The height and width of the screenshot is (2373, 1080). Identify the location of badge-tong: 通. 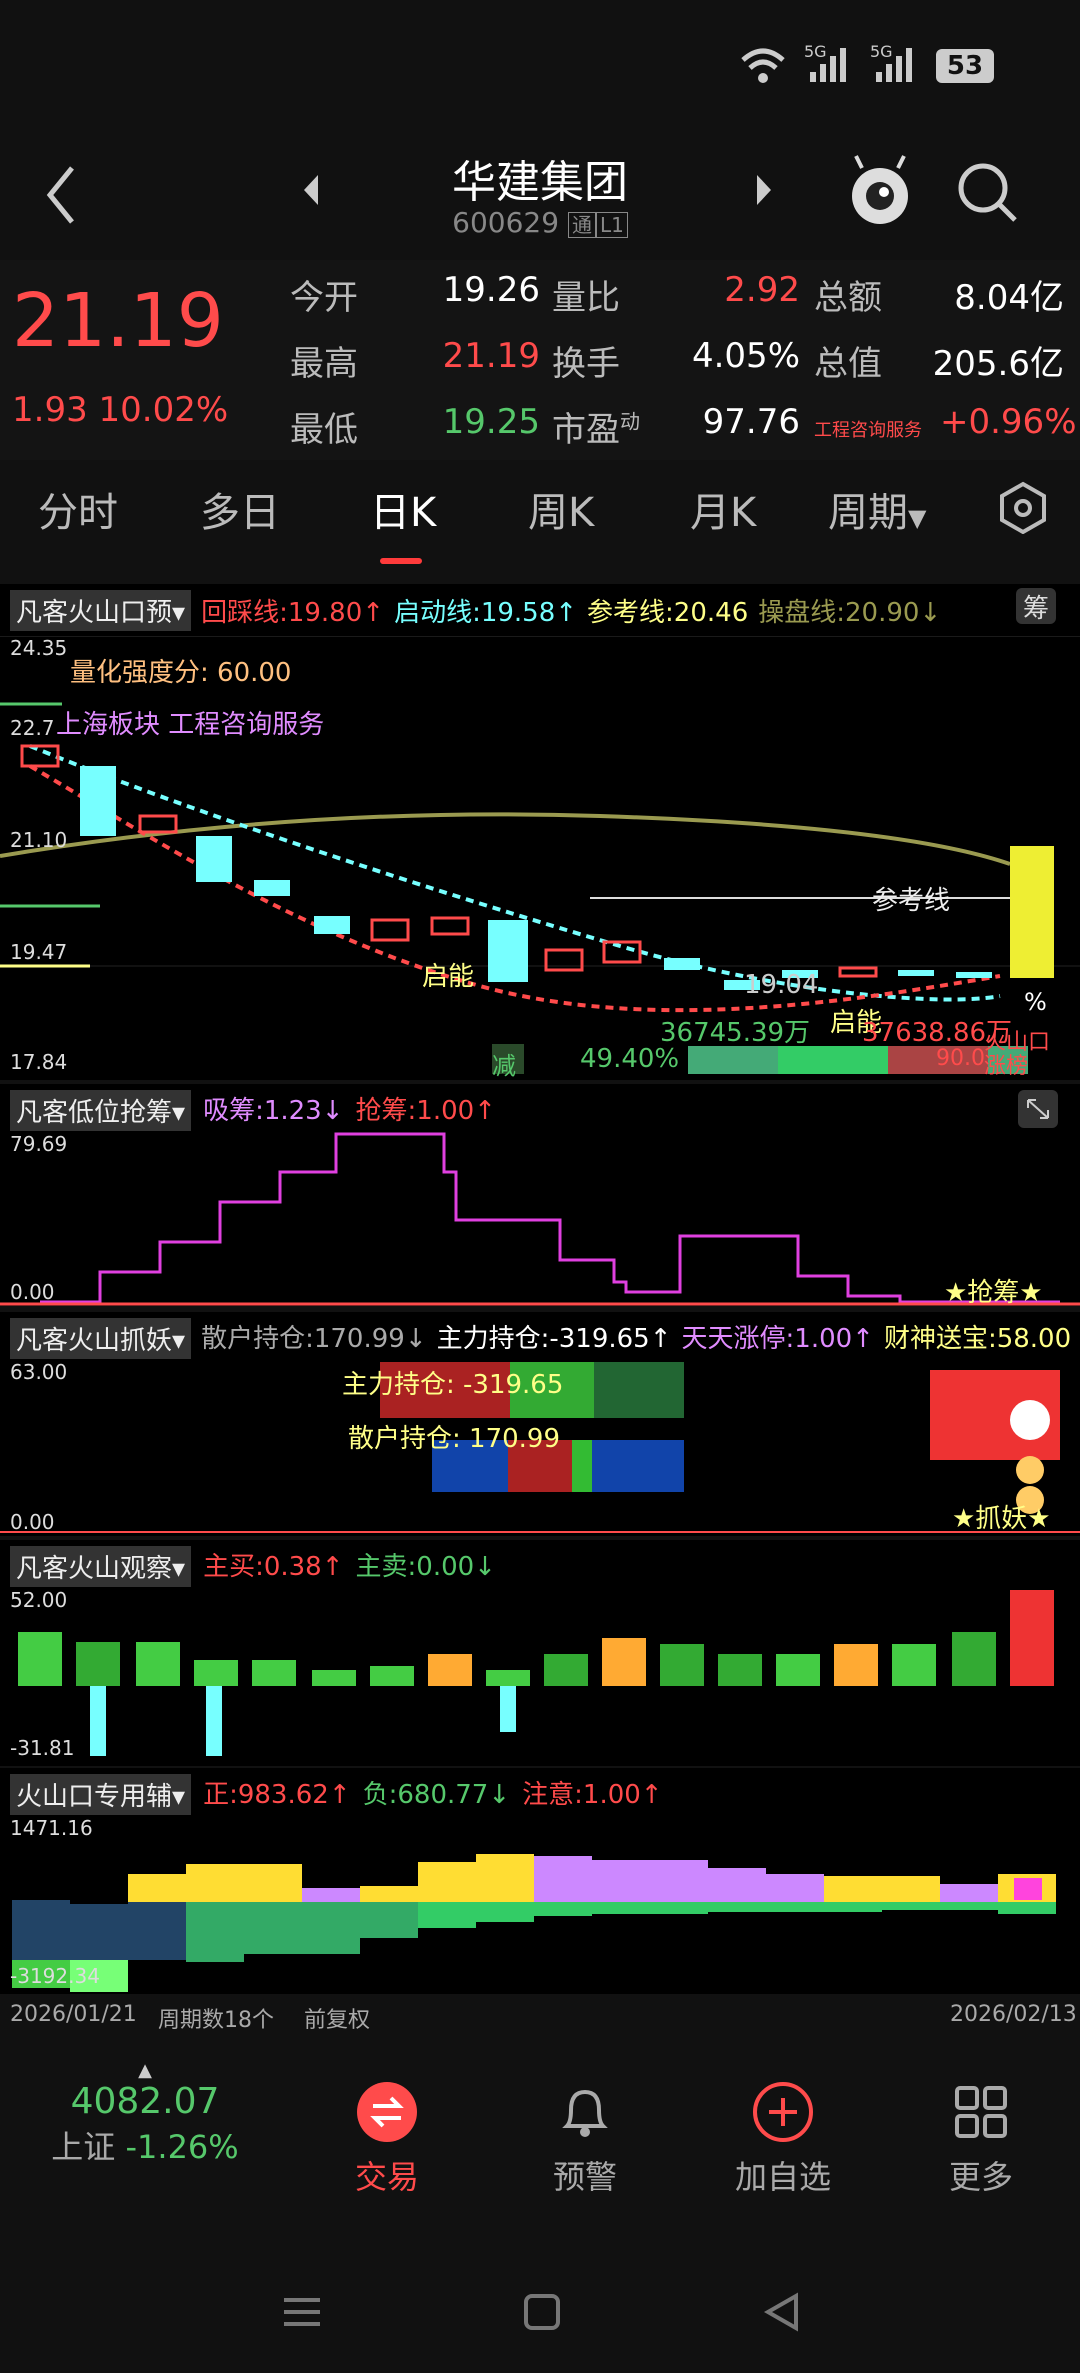
(581, 225).